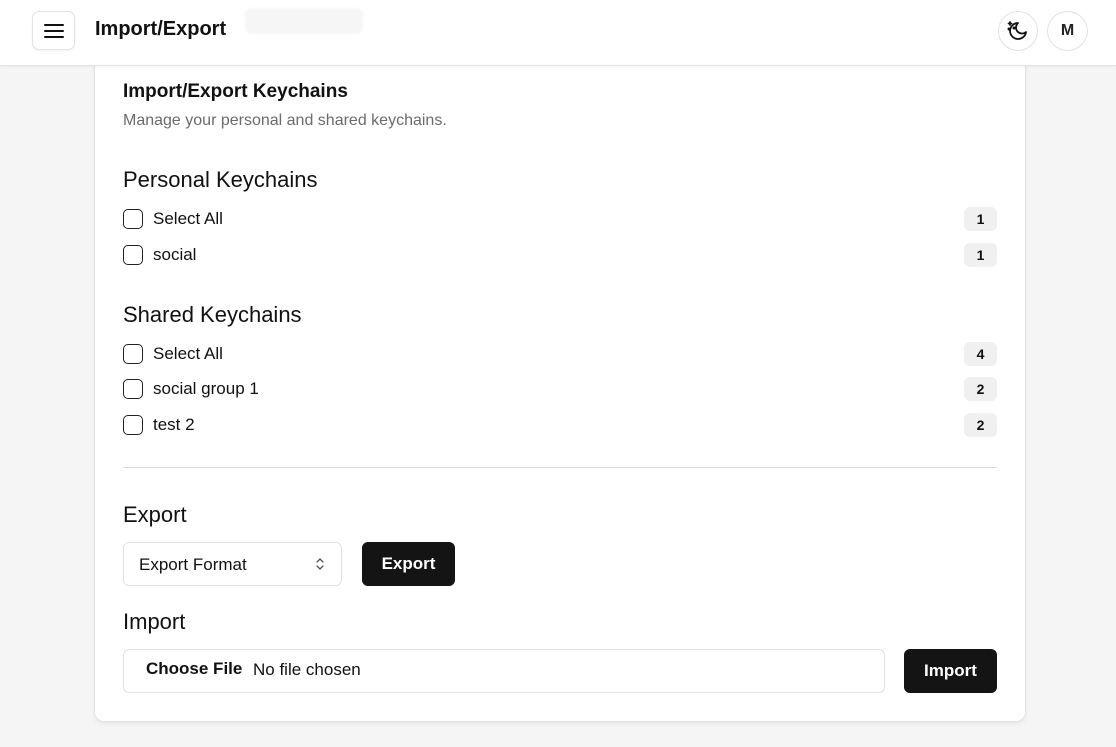 This screenshot has height=747, width=1116. What do you see at coordinates (194, 669) in the screenshot?
I see `choose-file-button: Choose File` at bounding box center [194, 669].